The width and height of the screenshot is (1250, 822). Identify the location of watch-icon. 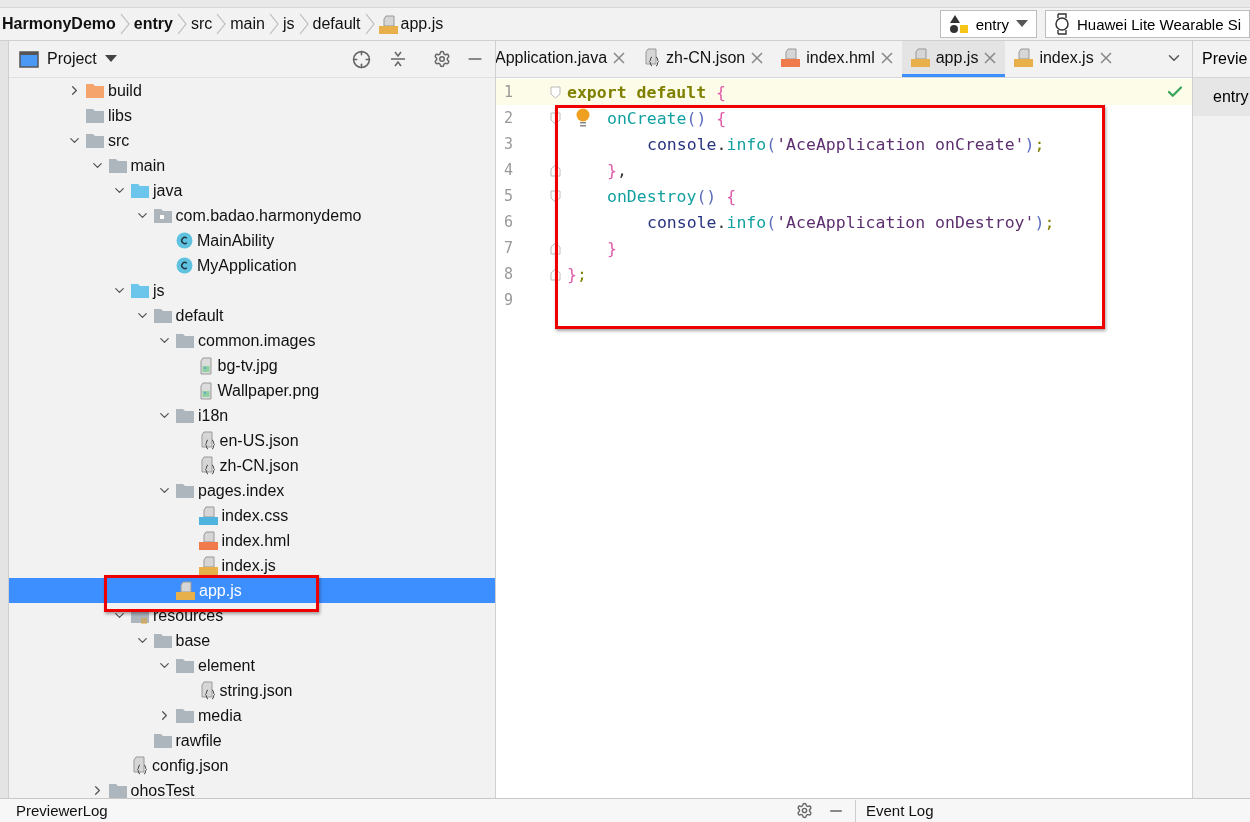
(1062, 24).